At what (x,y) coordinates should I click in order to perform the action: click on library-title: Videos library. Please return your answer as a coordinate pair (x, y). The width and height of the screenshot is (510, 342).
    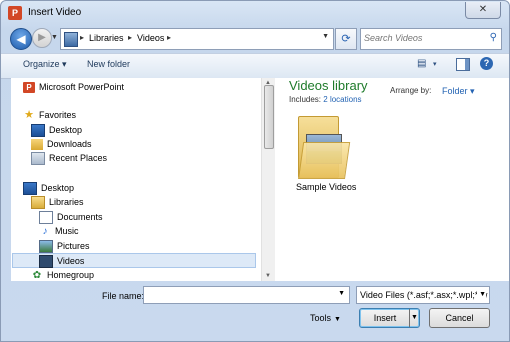
    Looking at the image, I should click on (328, 85).